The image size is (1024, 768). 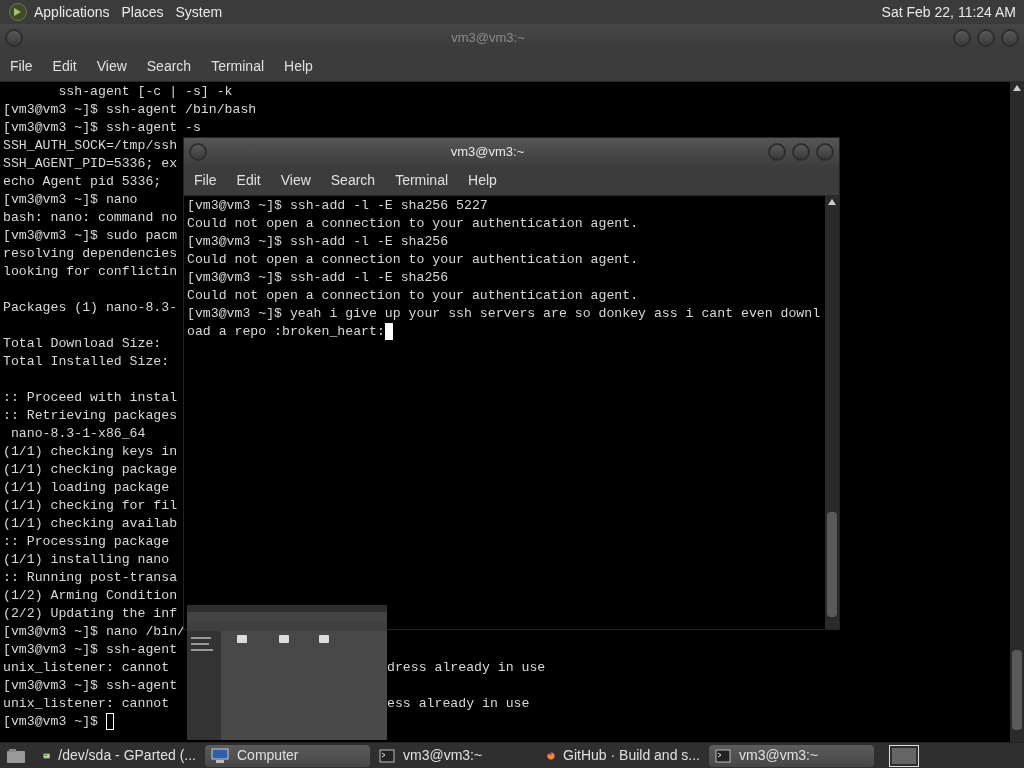 What do you see at coordinates (199, 12) in the screenshot?
I see `panel-menu: System` at bounding box center [199, 12].